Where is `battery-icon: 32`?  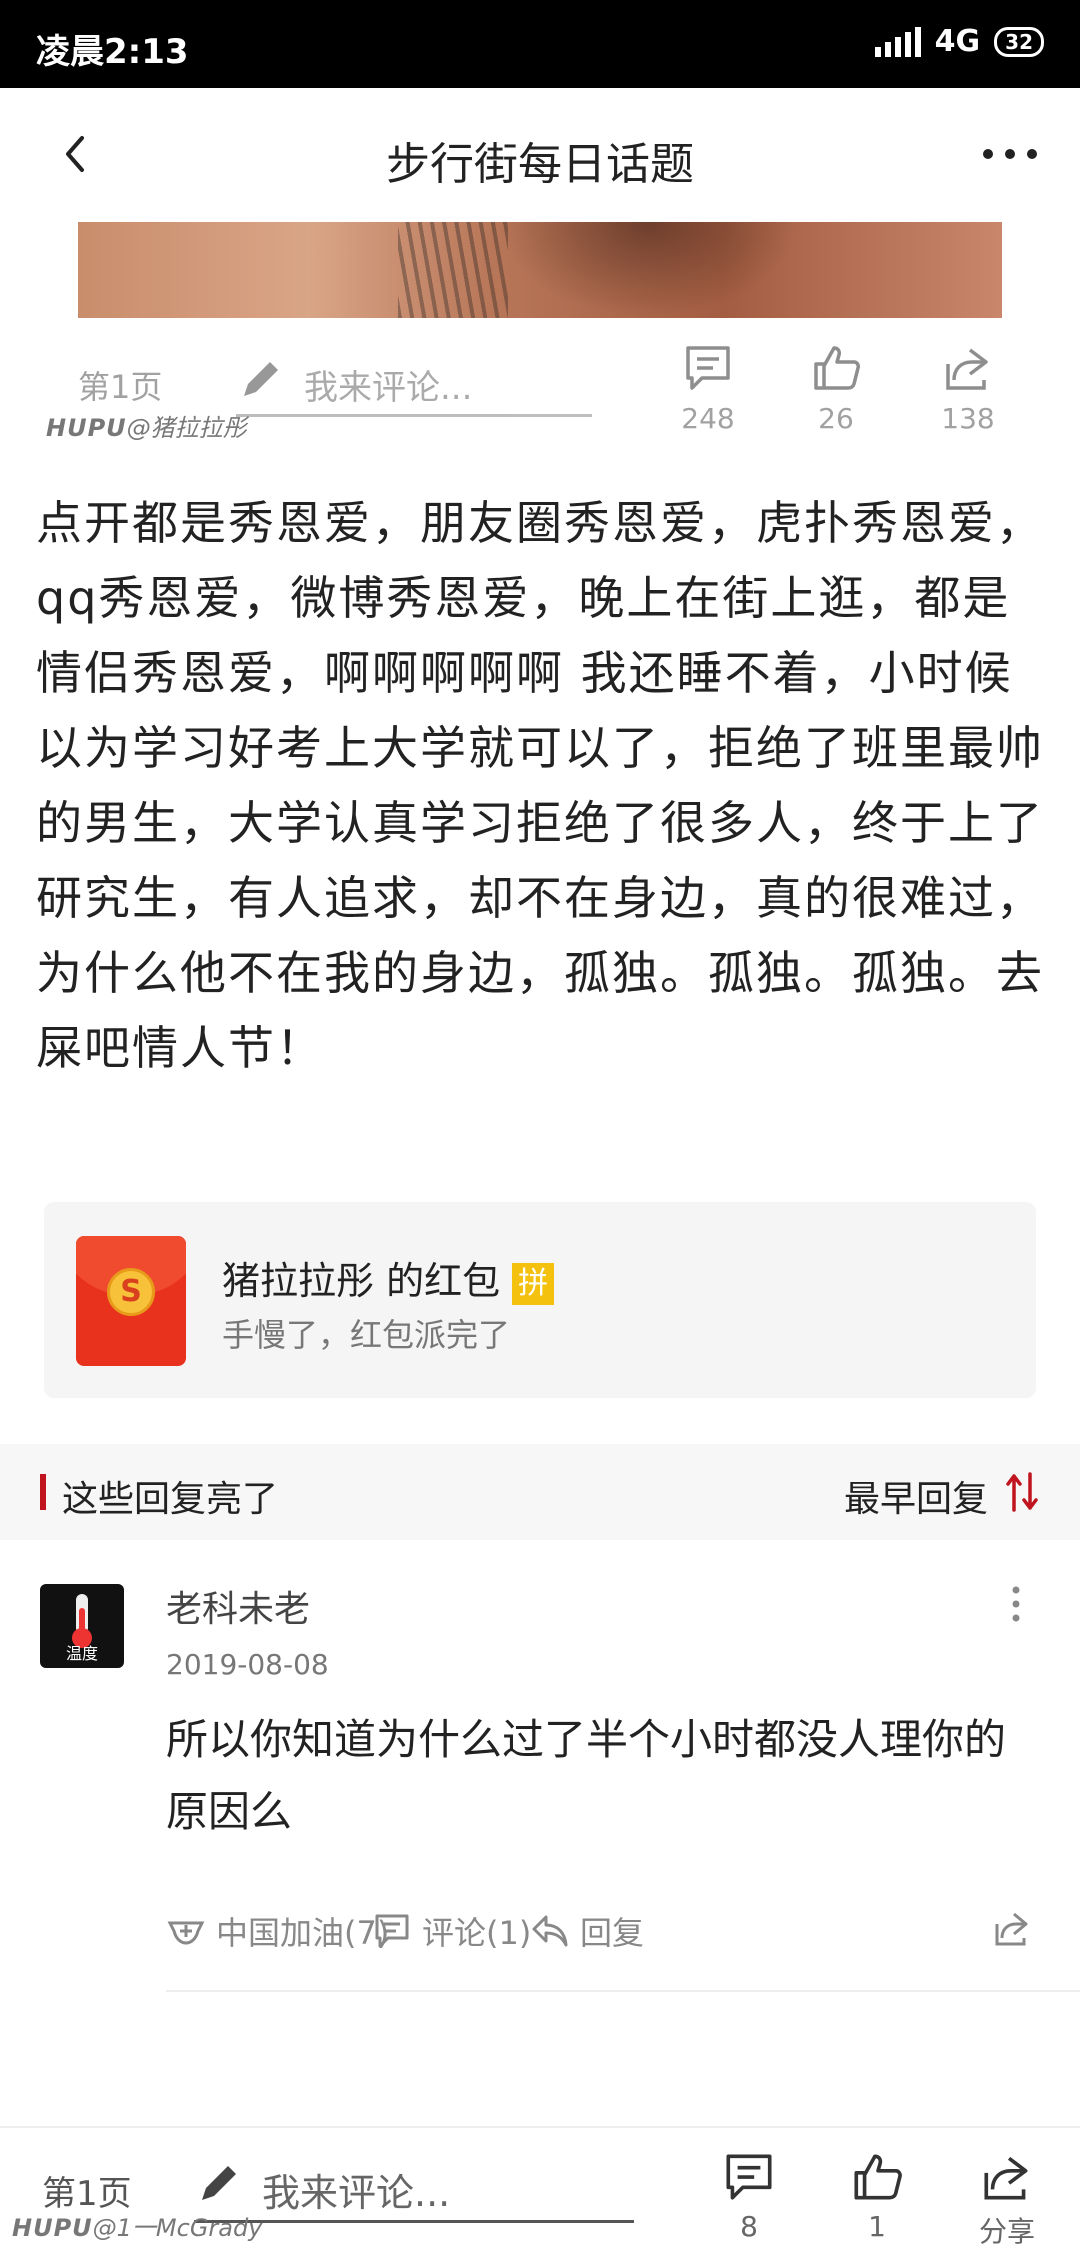
battery-icon: 32 is located at coordinates (1019, 41).